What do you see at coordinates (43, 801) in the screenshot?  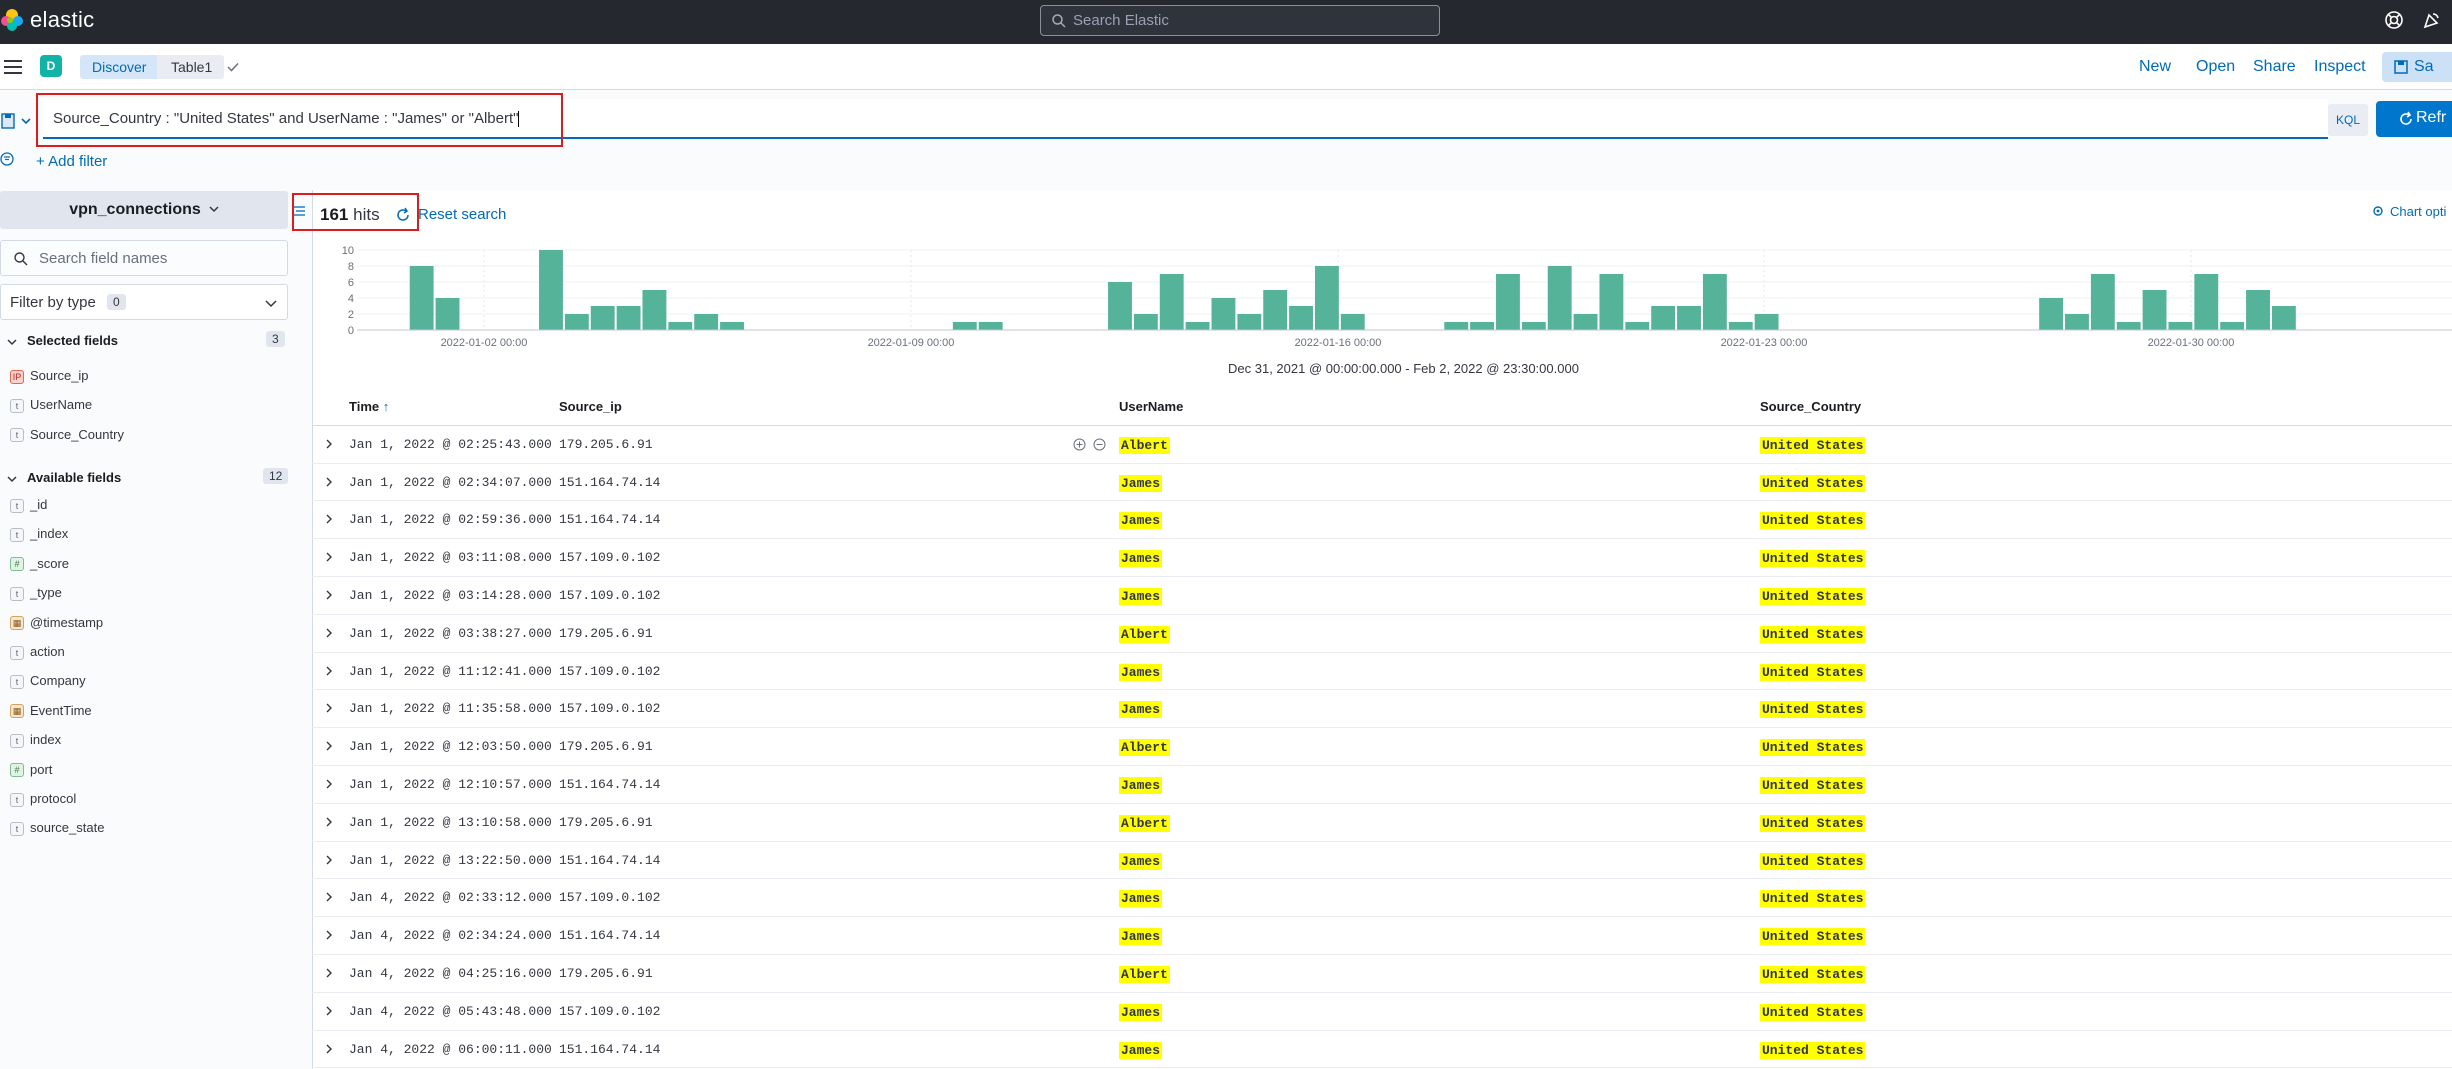 I see `field-item: t protocol` at bounding box center [43, 801].